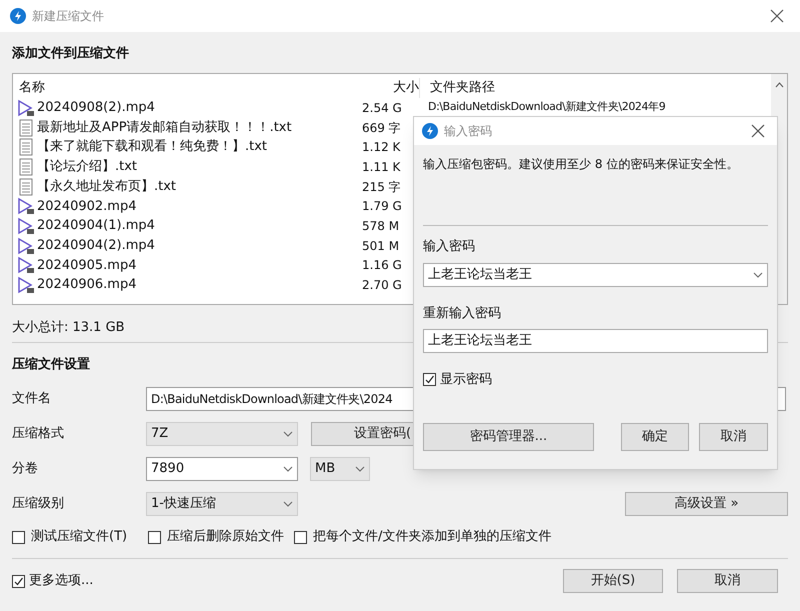 The image size is (800, 611). Describe the element at coordinates (382, 285) in the screenshot. I see `file-size: 2.70 G` at that location.